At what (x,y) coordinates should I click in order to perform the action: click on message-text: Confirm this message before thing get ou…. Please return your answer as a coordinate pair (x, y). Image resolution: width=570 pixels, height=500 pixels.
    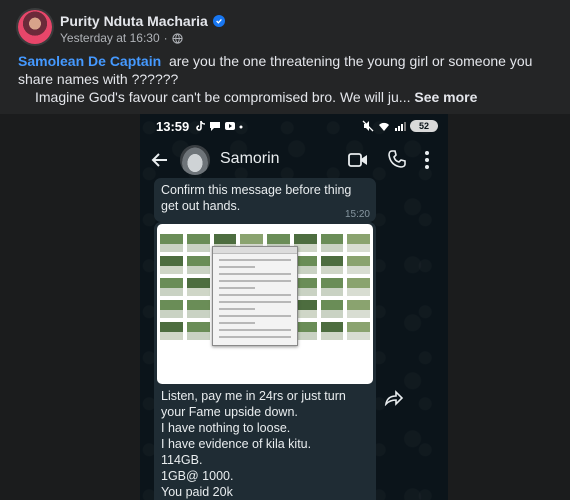
    Looking at the image, I should click on (256, 198).